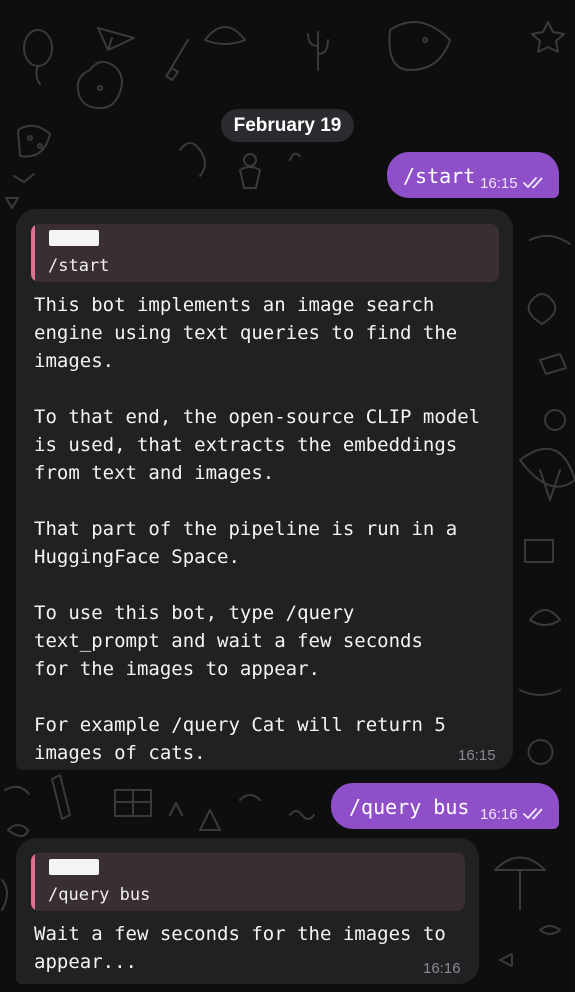  Describe the element at coordinates (248, 882) in the screenshot. I see `reply-quote: /query bus` at that location.